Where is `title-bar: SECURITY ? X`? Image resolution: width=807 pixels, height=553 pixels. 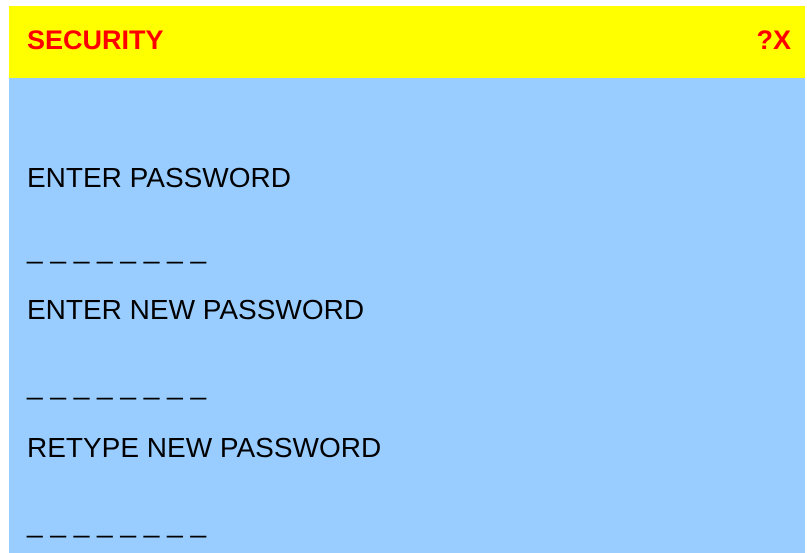
title-bar: SECURITY ? X is located at coordinates (407, 42).